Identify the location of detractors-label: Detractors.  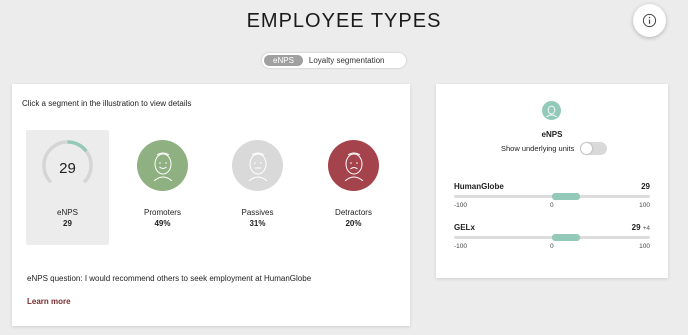
(353, 212).